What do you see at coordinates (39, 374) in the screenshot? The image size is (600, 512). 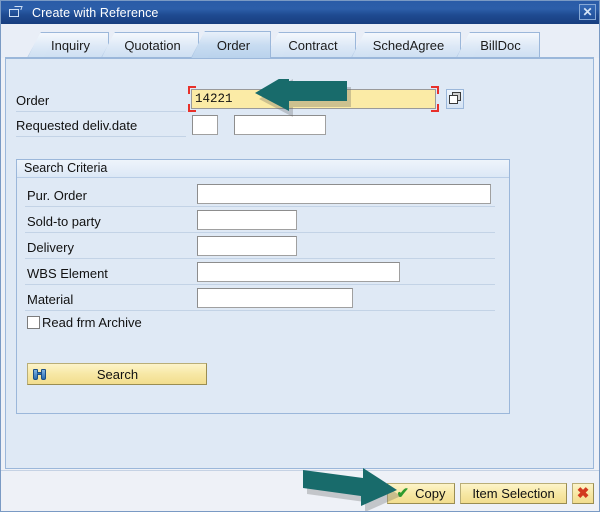 I see `binoculars-icon` at bounding box center [39, 374].